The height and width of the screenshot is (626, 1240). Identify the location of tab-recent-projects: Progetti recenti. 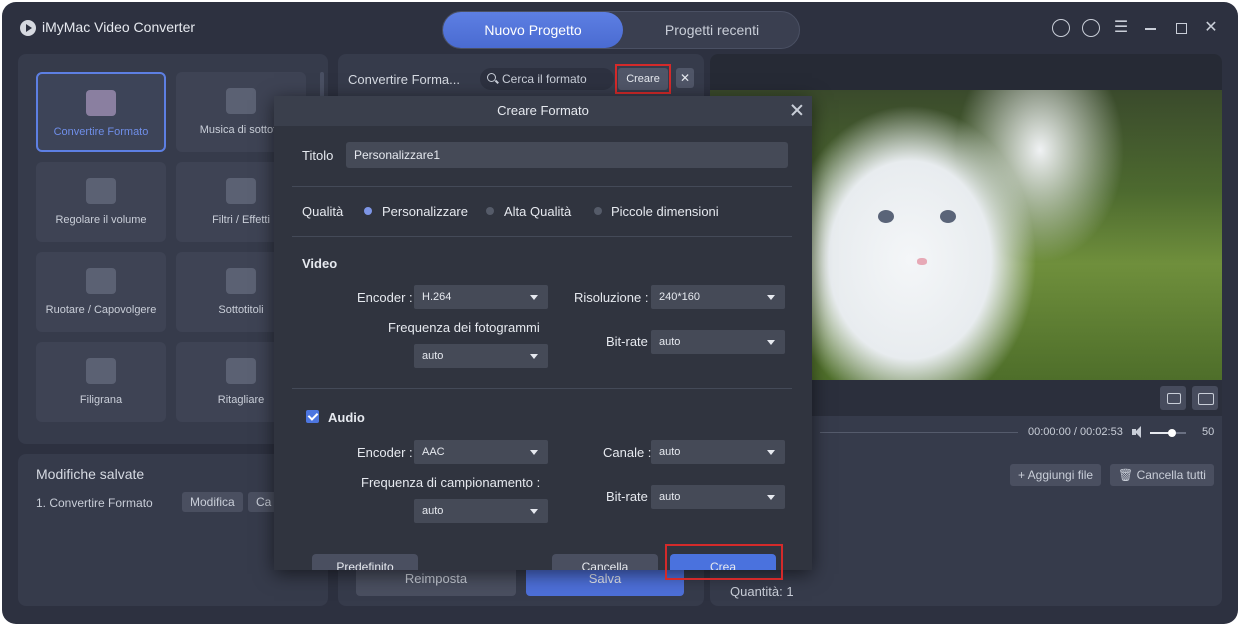
(712, 30).